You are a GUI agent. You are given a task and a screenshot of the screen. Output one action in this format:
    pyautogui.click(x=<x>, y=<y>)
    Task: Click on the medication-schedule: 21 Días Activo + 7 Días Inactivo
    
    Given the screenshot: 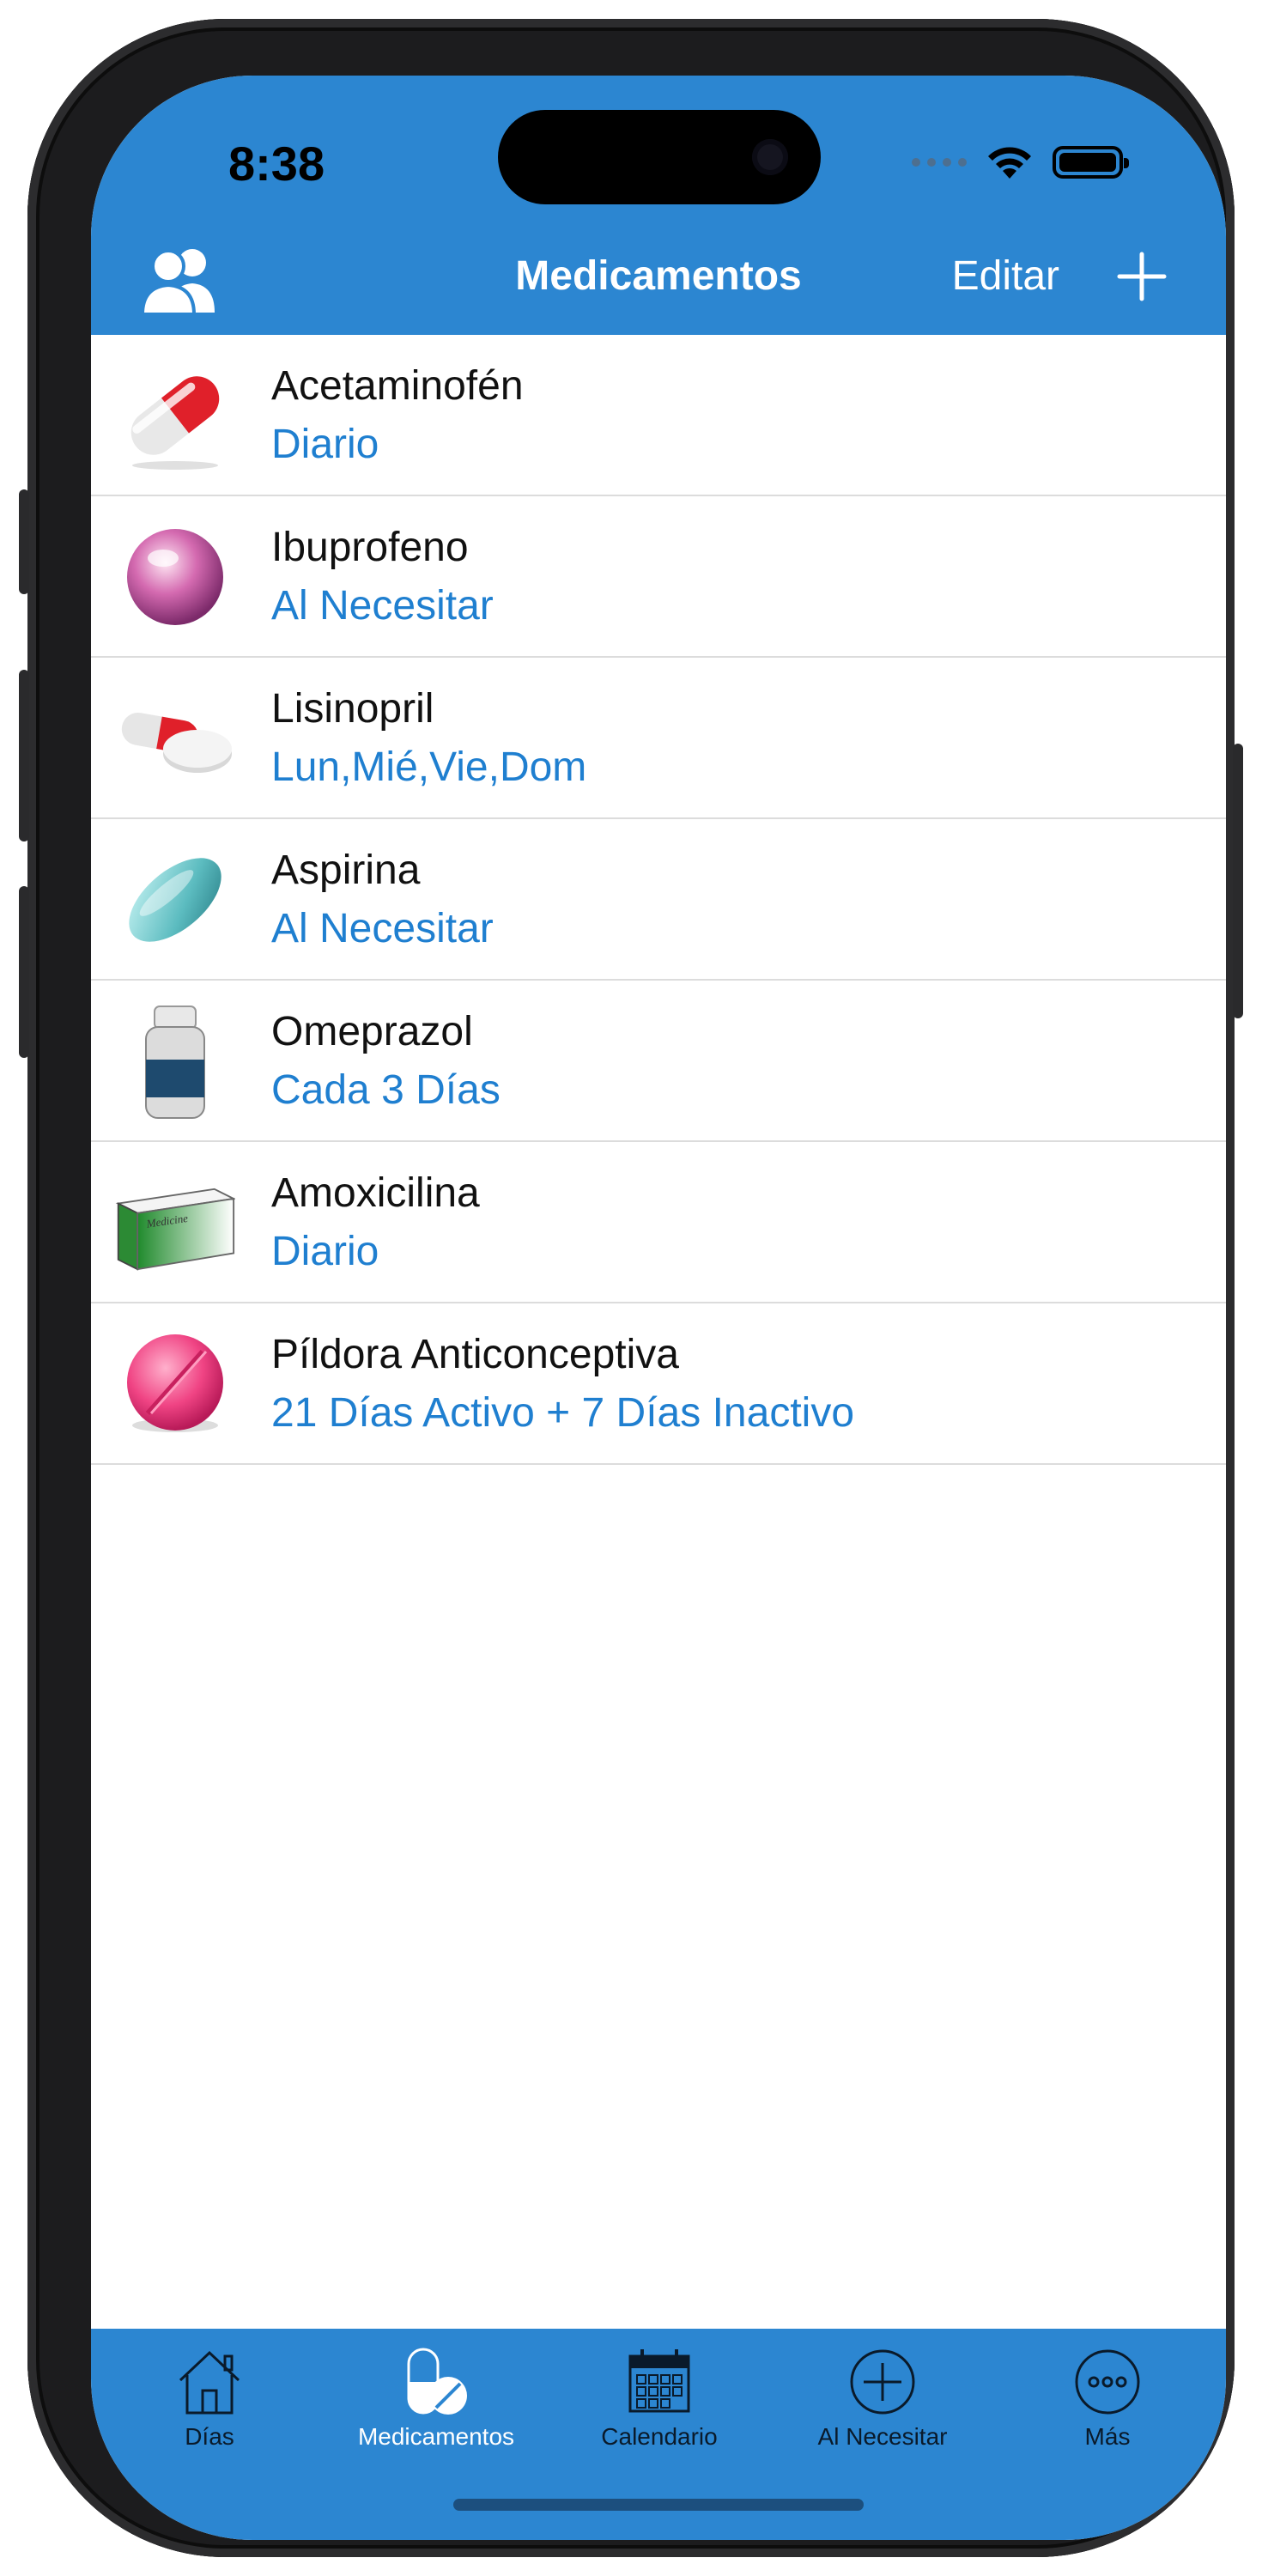 What is the action you would take?
    pyautogui.click(x=563, y=1413)
    